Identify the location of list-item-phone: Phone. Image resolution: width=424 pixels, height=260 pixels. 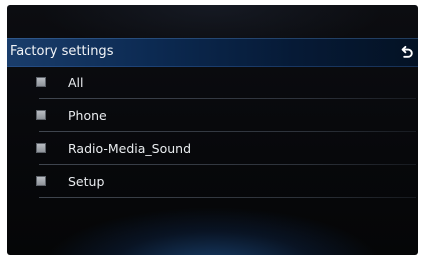
(212, 115).